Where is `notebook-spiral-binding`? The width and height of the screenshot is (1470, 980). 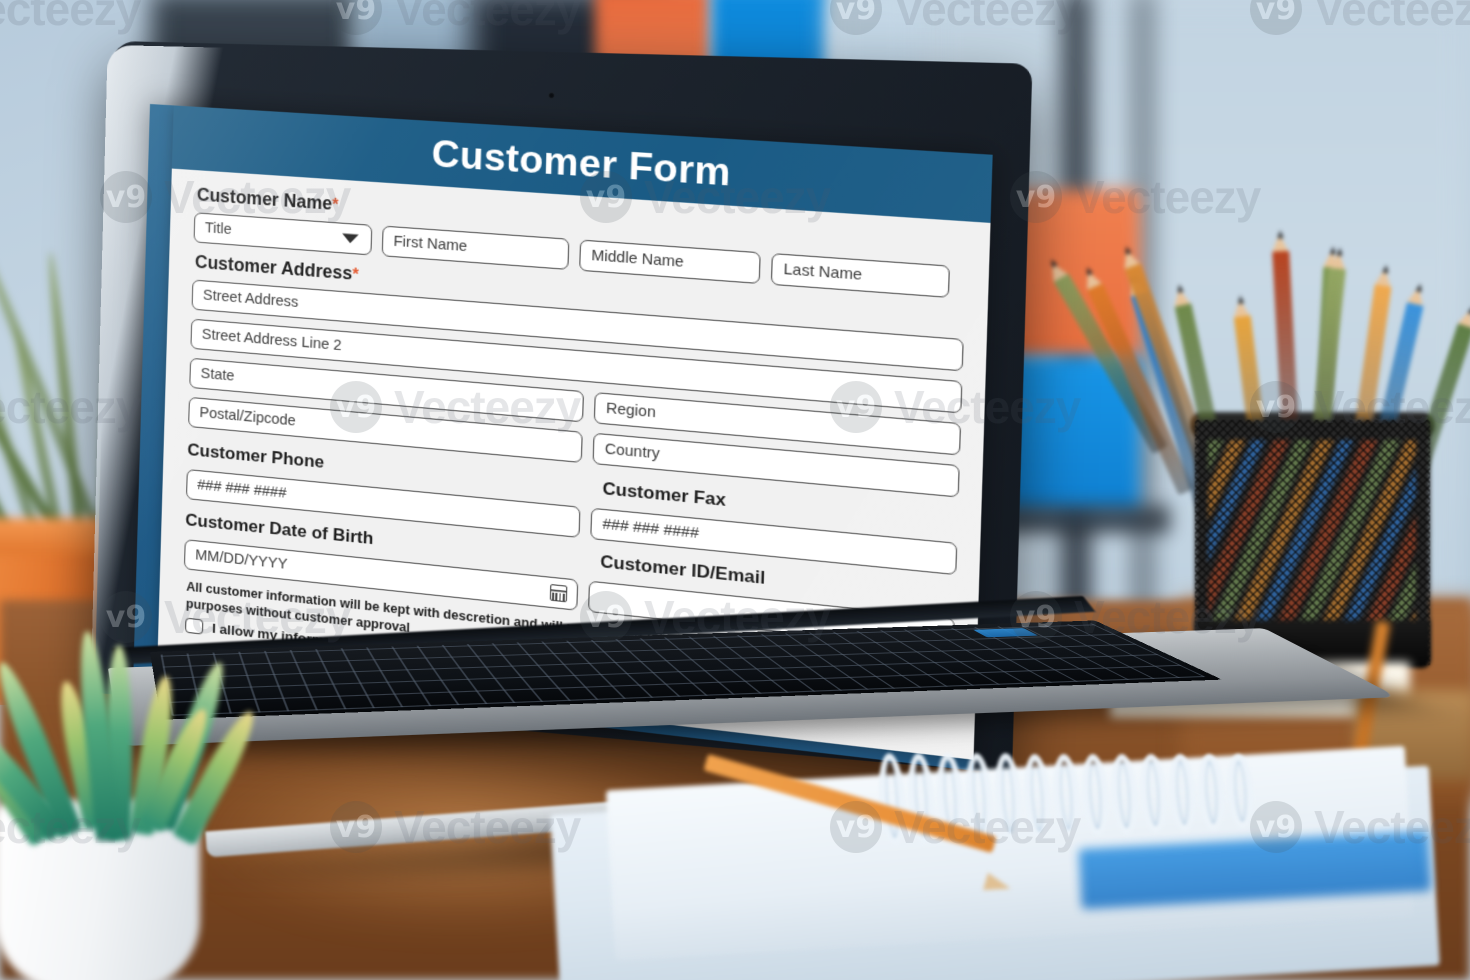
notebook-spiral-binding is located at coordinates (1079, 805).